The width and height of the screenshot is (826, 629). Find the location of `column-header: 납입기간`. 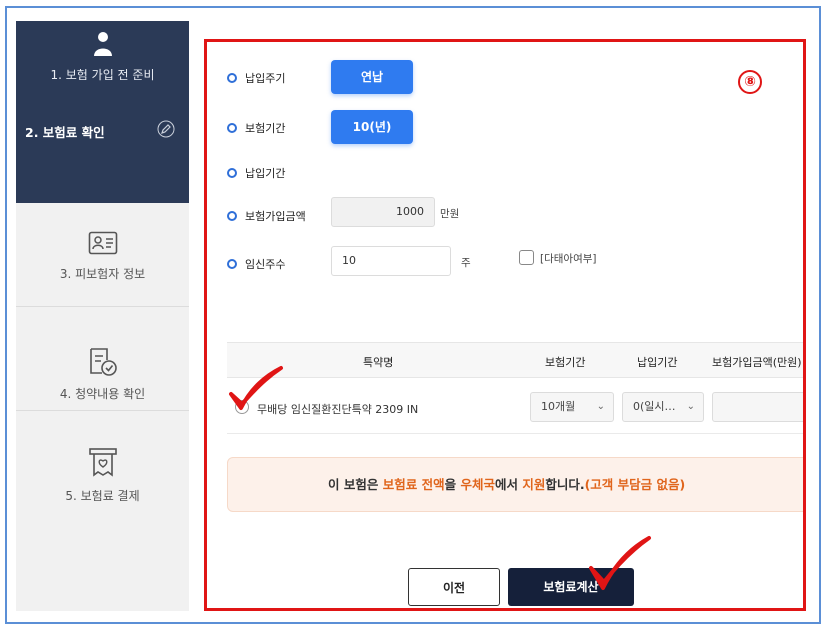

column-header: 납입기간 is located at coordinates (657, 362).